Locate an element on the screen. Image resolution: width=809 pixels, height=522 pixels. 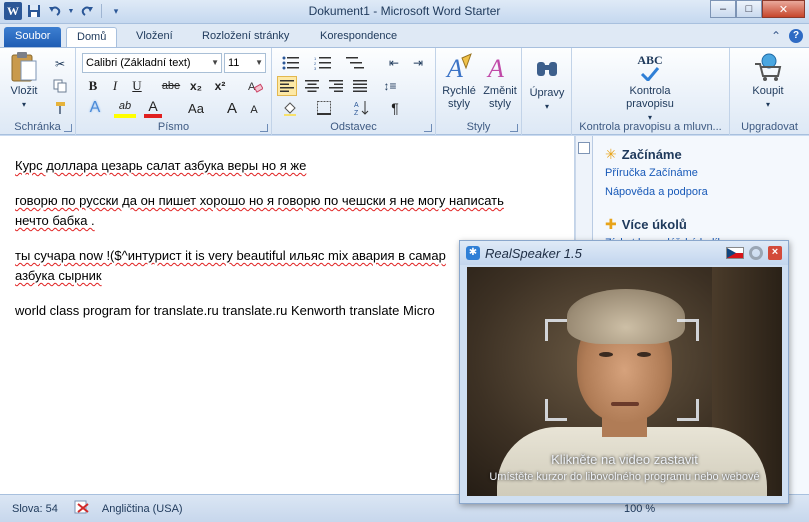
sparkle-icon: ✳ is located at coordinates (611, 154).